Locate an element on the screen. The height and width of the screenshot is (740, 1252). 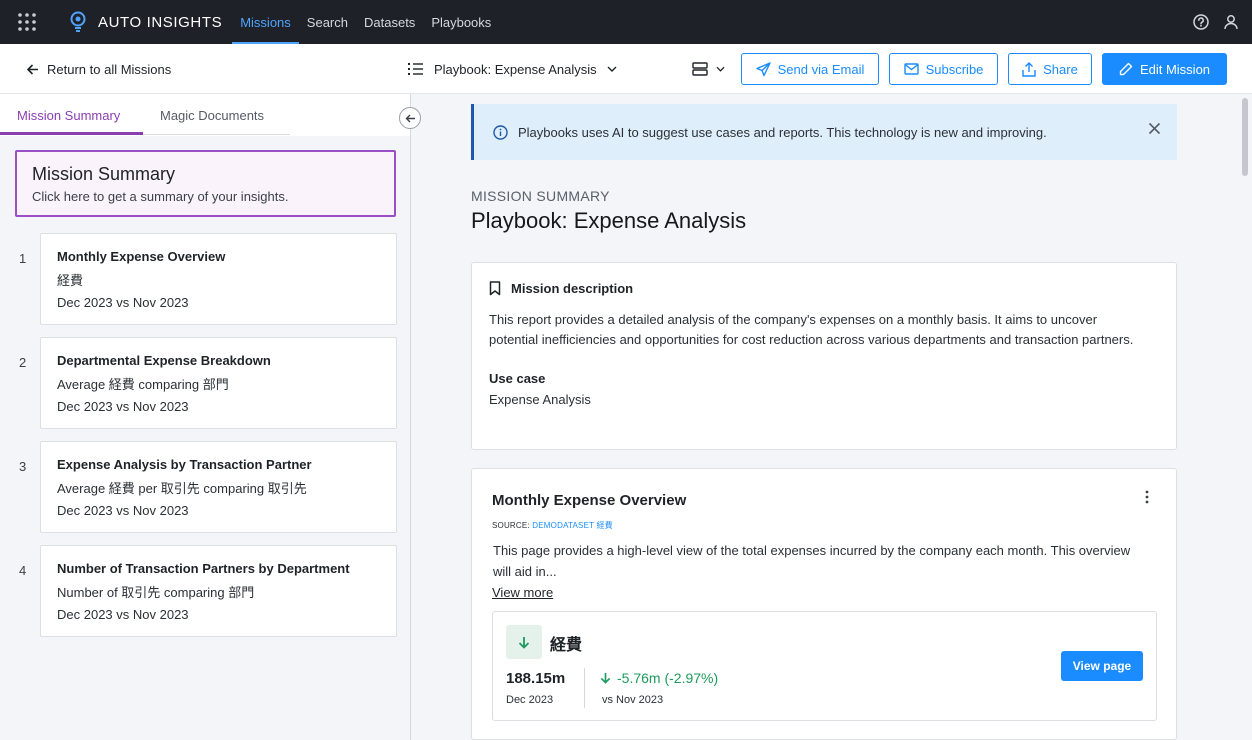
scrollbar-thumb is located at coordinates (1245, 137).